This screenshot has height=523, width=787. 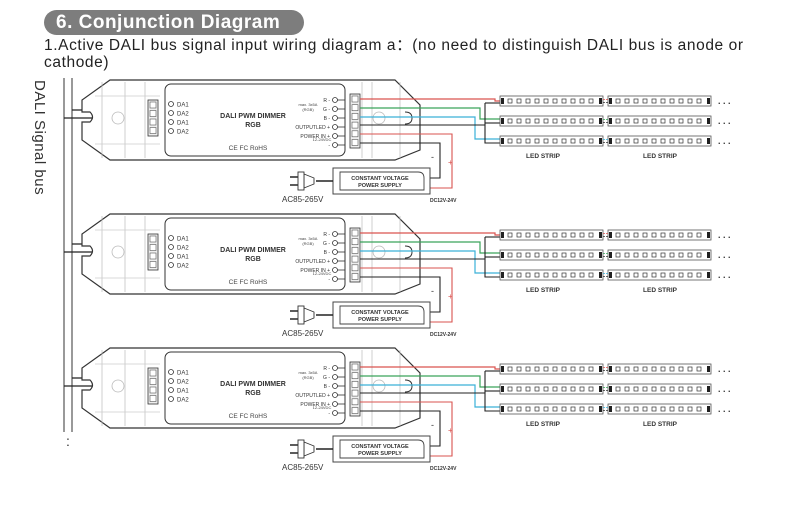 What do you see at coordinates (308, 243) in the screenshot?
I see `rating-sub: (RGB)` at bounding box center [308, 243].